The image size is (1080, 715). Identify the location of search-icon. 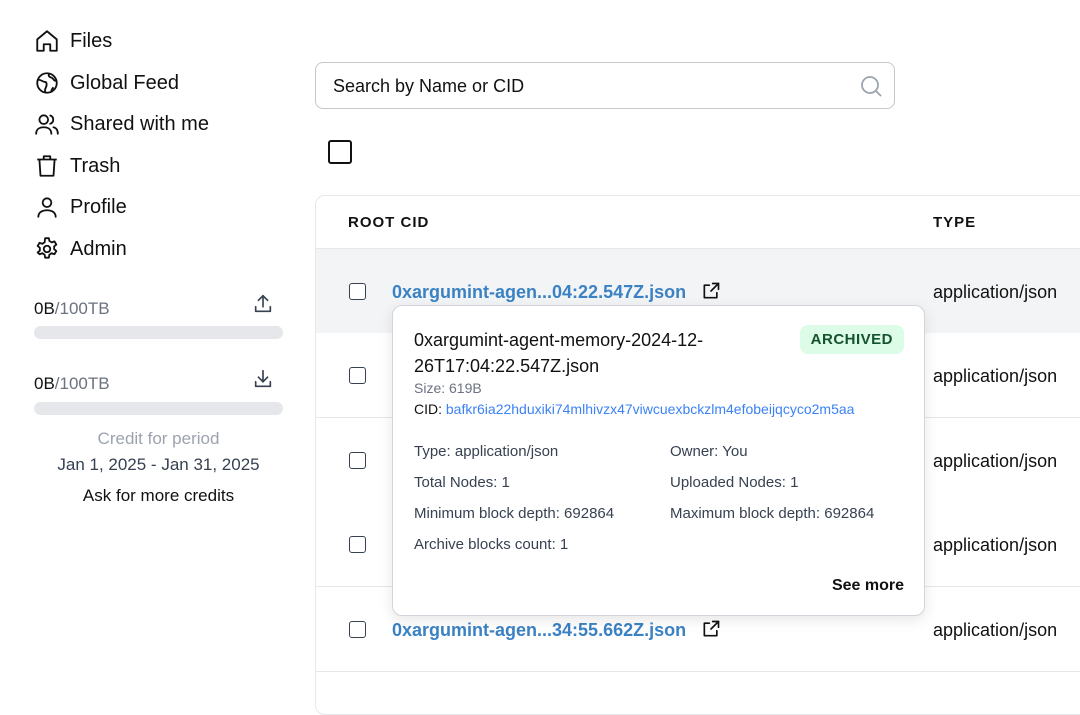
(871, 86).